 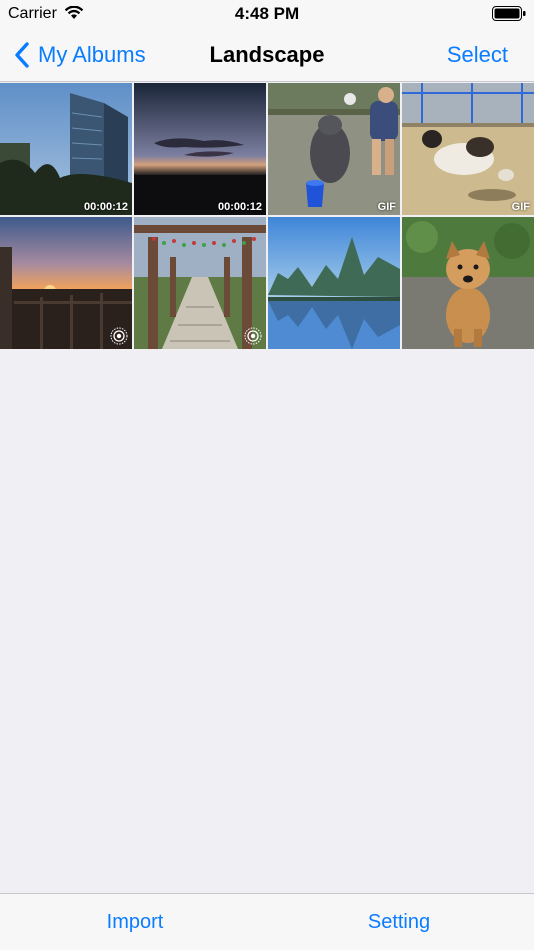 I want to click on thumbnail-pig-and-kid, so click(x=334, y=149).